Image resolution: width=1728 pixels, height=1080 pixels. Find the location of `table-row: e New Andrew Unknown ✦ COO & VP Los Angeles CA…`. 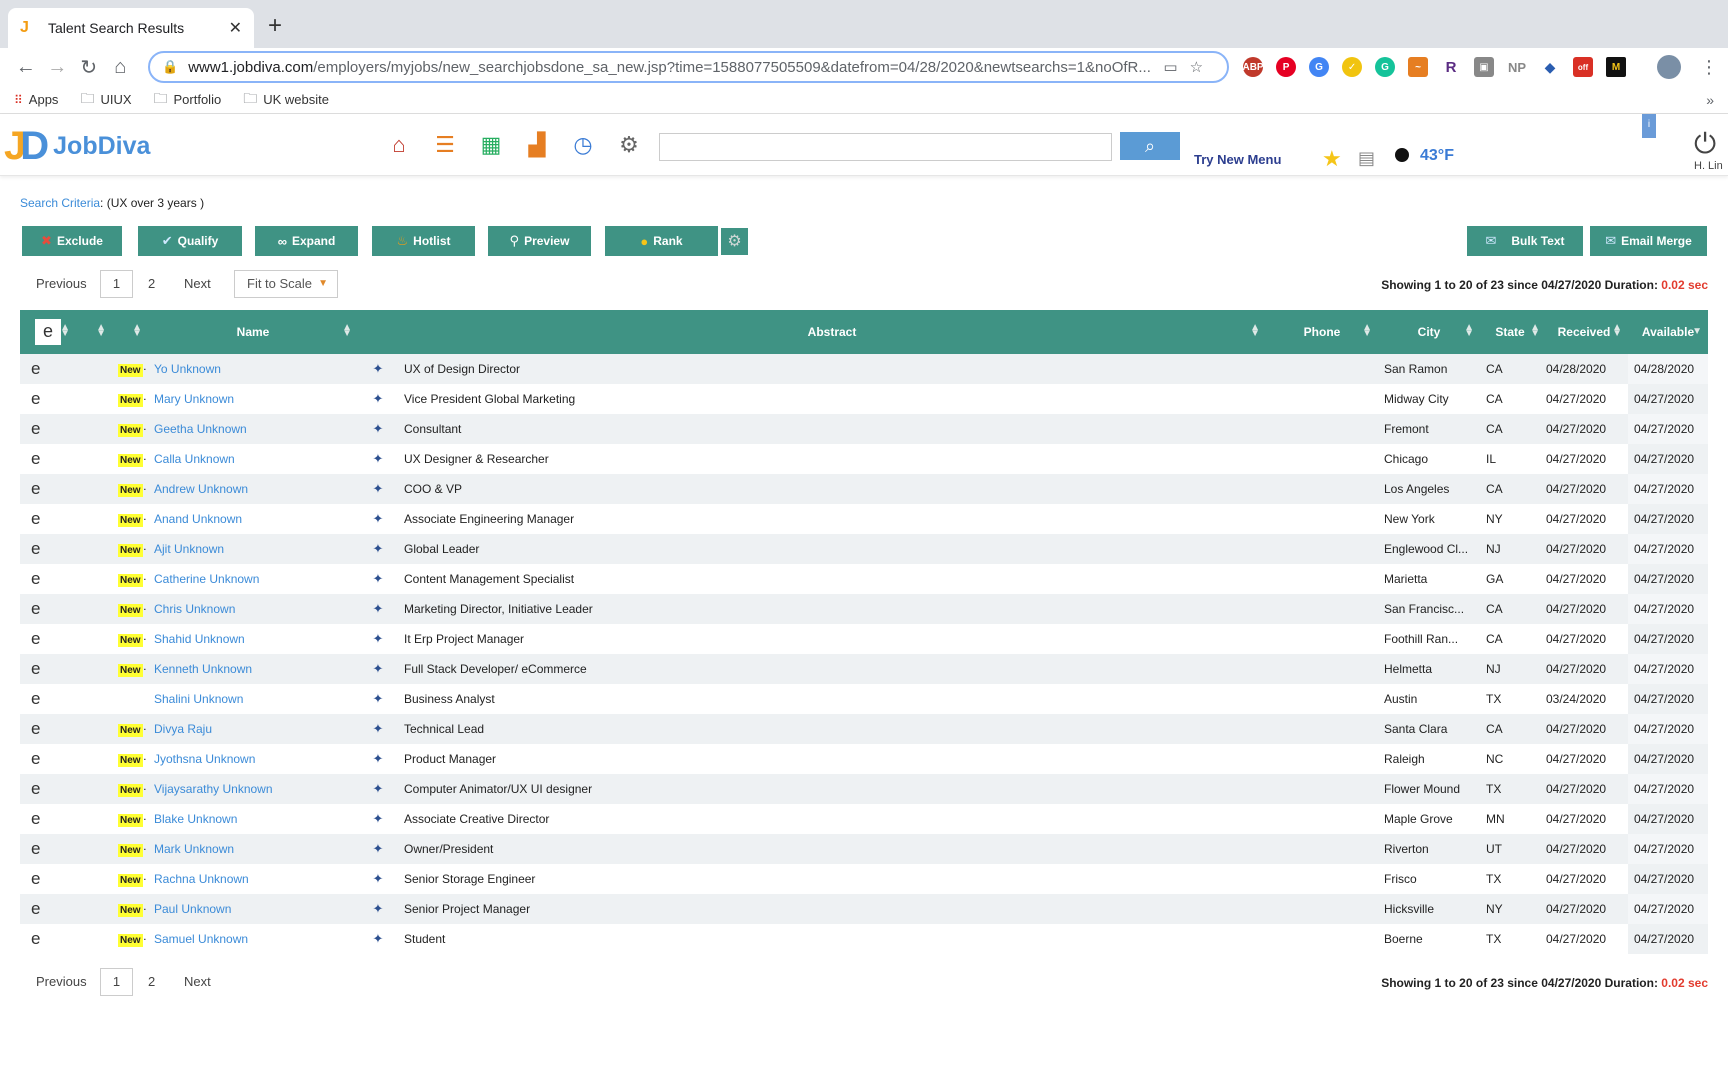

table-row: e New Andrew Unknown ✦ COO & VP Los Angeles CA… is located at coordinates (864, 489).